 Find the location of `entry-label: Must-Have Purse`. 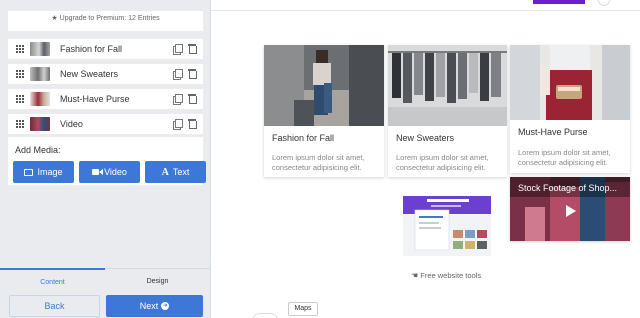

entry-label: Must-Have Purse is located at coordinates (95, 99).